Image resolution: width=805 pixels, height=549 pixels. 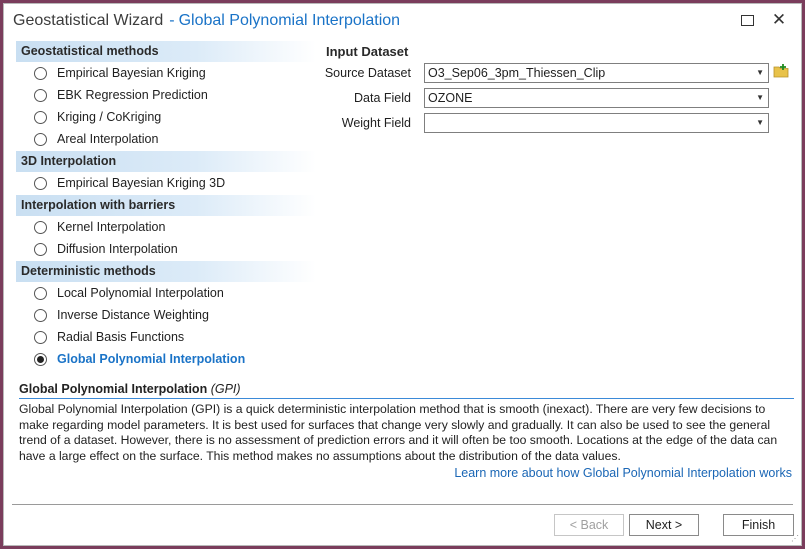 I want to click on maximize-button, so click(x=747, y=20).